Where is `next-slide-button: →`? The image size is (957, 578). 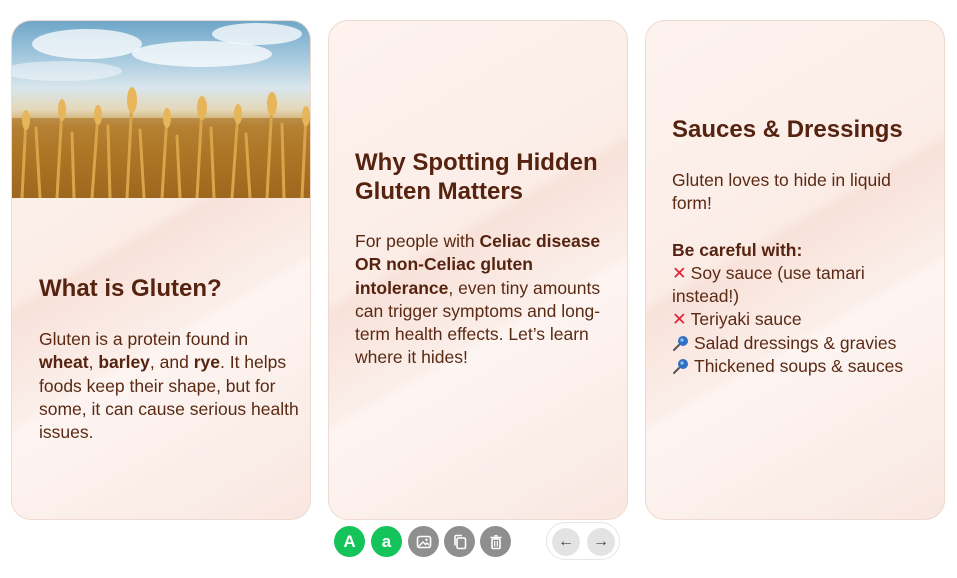
next-slide-button: → is located at coordinates (601, 542).